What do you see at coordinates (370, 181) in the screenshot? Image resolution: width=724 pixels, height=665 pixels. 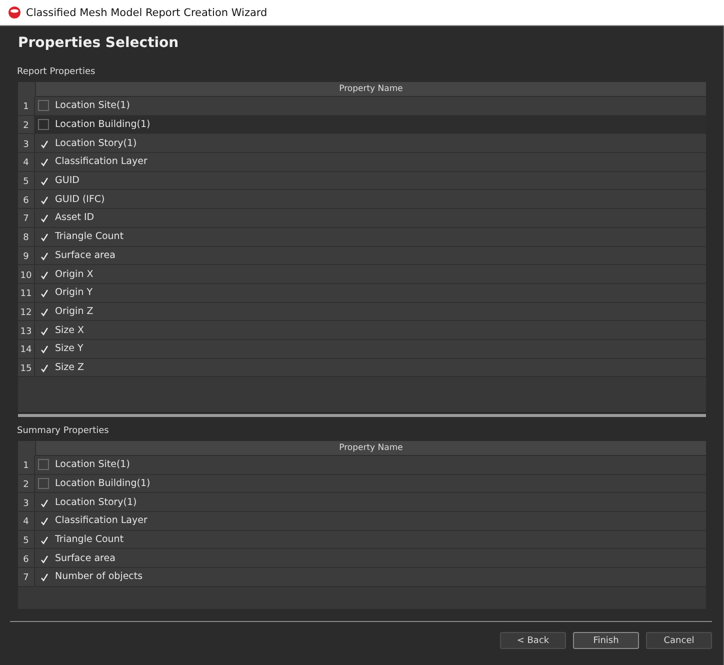 I see `table-row: GUID` at bounding box center [370, 181].